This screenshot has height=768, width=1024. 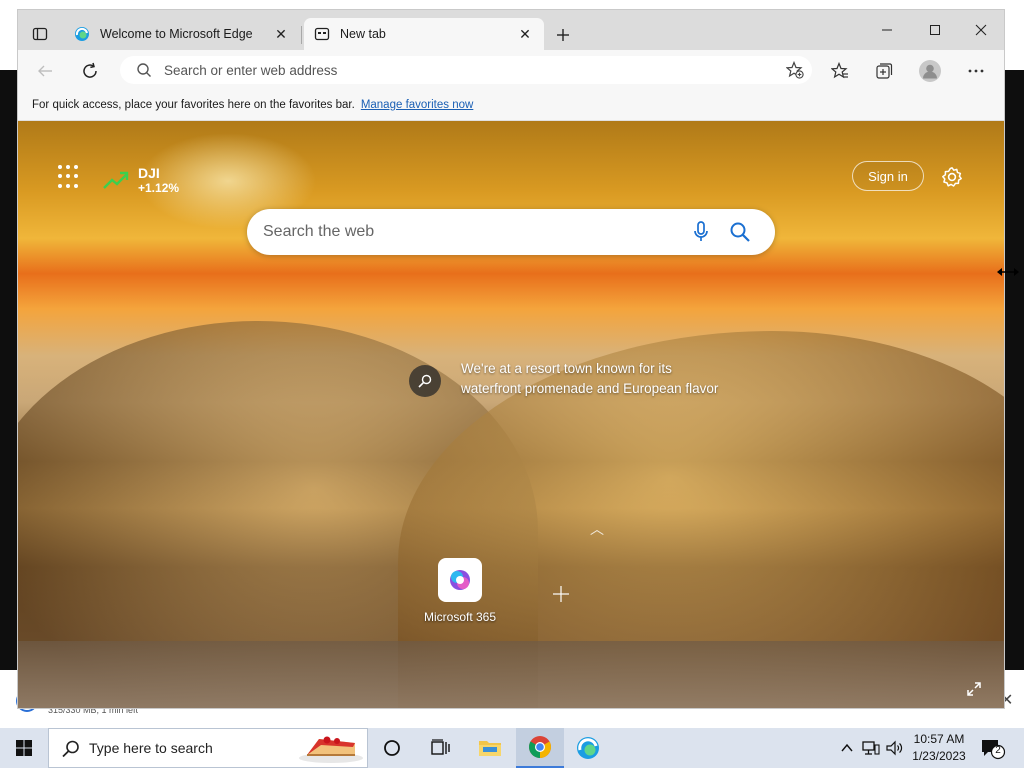 I want to click on new-tab-button, so click(x=563, y=35).